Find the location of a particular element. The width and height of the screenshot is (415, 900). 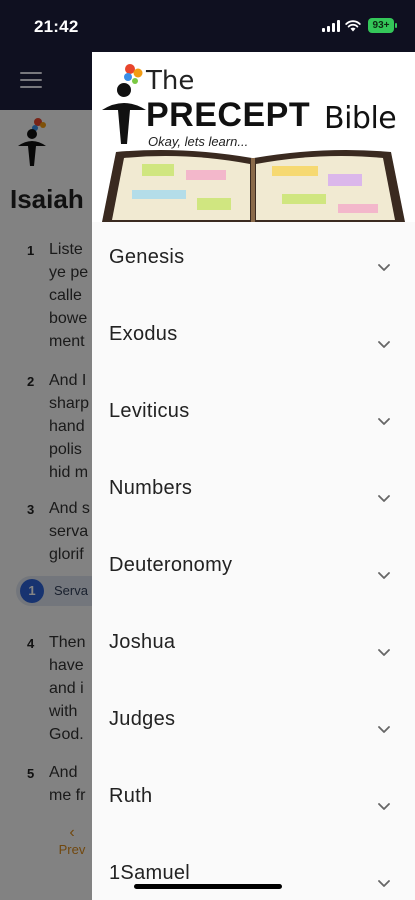

book-label: Leviticus is located at coordinates (149, 411).